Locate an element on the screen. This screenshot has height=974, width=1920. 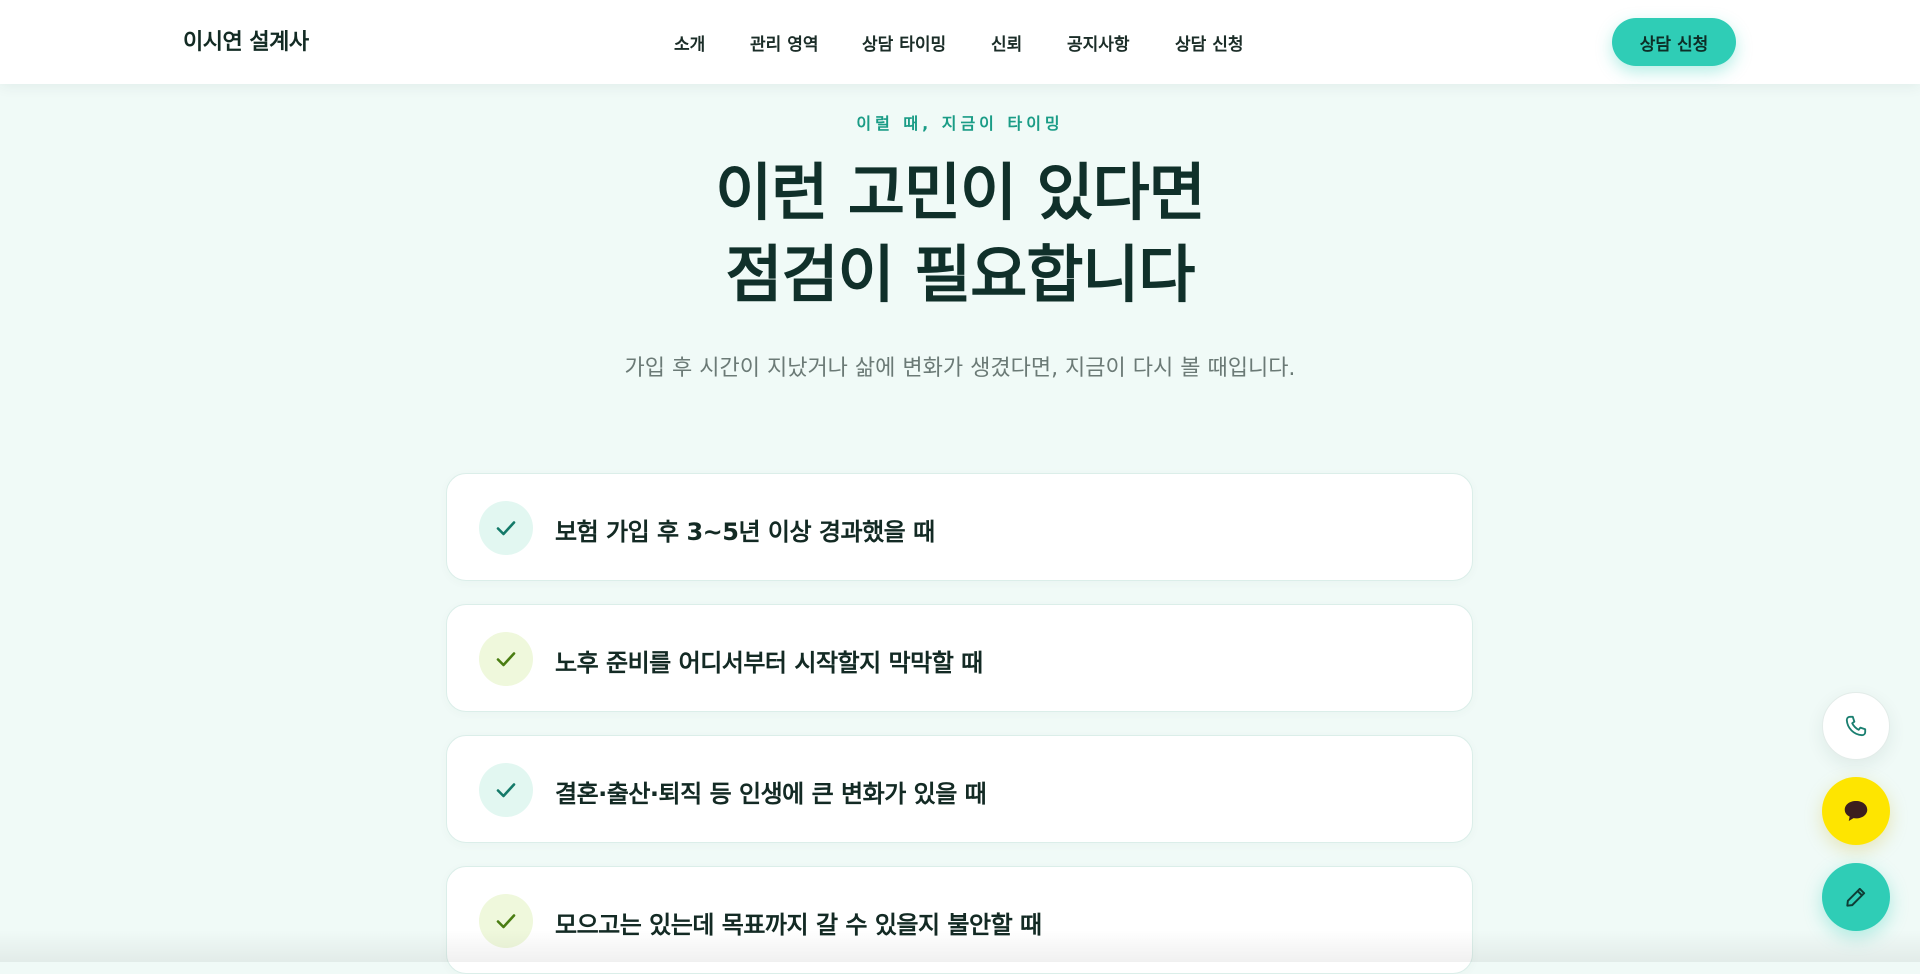
phone-icon is located at coordinates (1856, 726).